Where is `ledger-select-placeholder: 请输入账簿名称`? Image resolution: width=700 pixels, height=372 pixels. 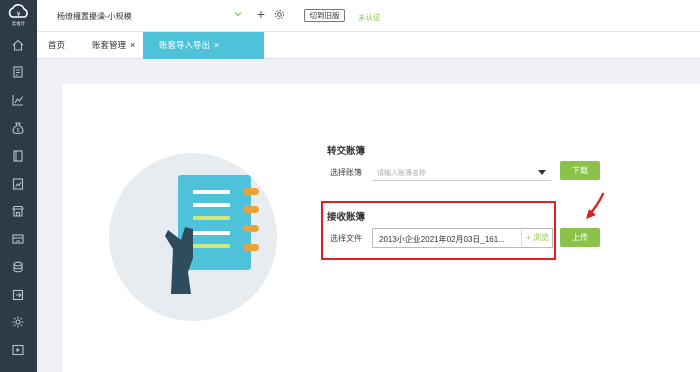 ledger-select-placeholder: 请输入账簿名称 is located at coordinates (401, 173).